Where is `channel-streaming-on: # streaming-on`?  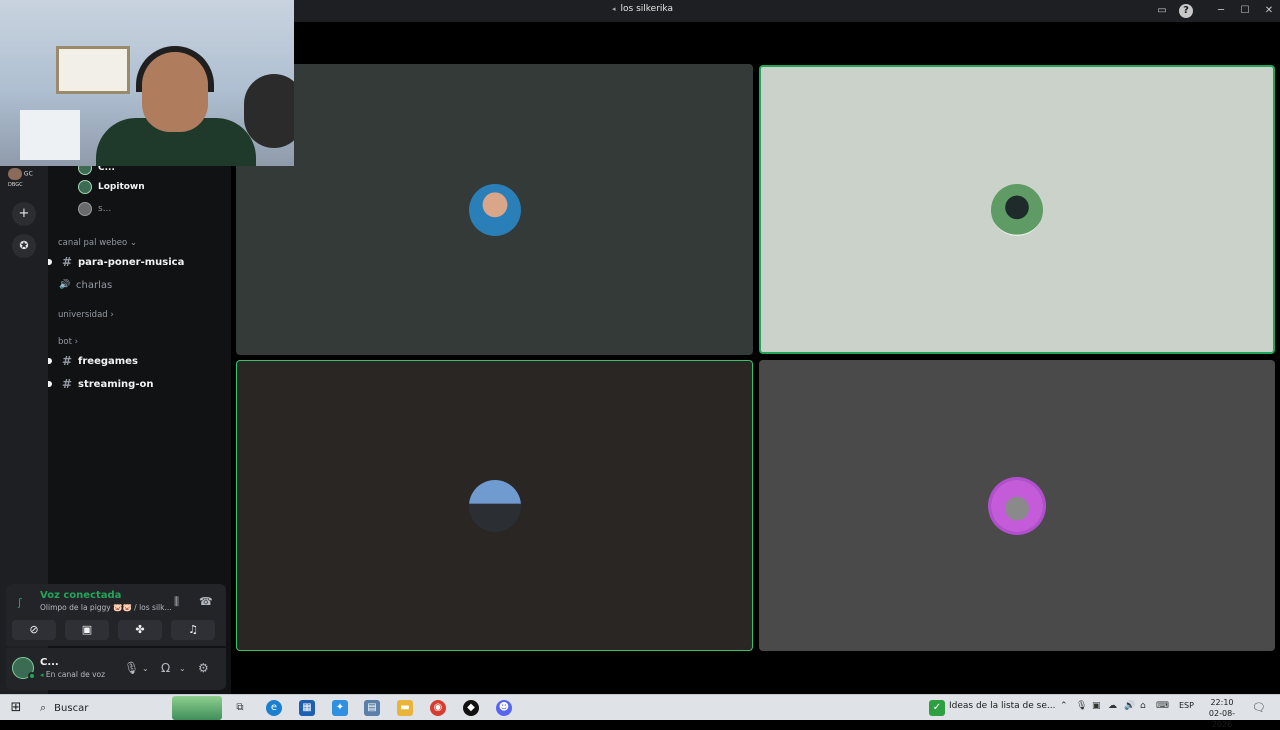
channel-streaming-on: # streaming-on is located at coordinates (100, 384).